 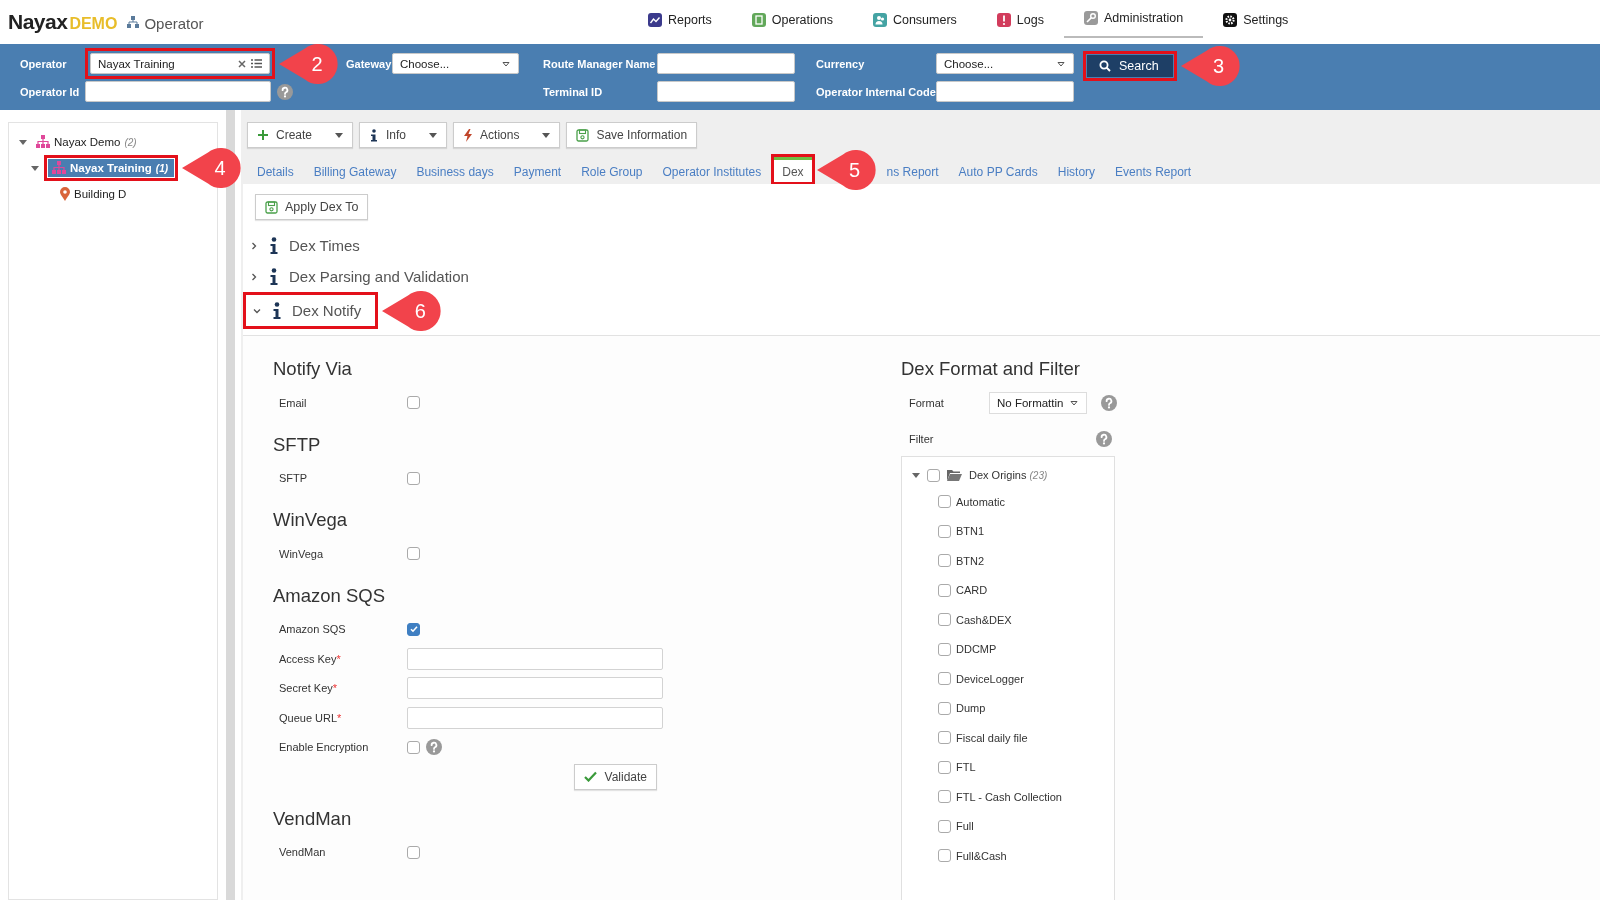 I want to click on group-heading: SFTP, so click(x=297, y=445).